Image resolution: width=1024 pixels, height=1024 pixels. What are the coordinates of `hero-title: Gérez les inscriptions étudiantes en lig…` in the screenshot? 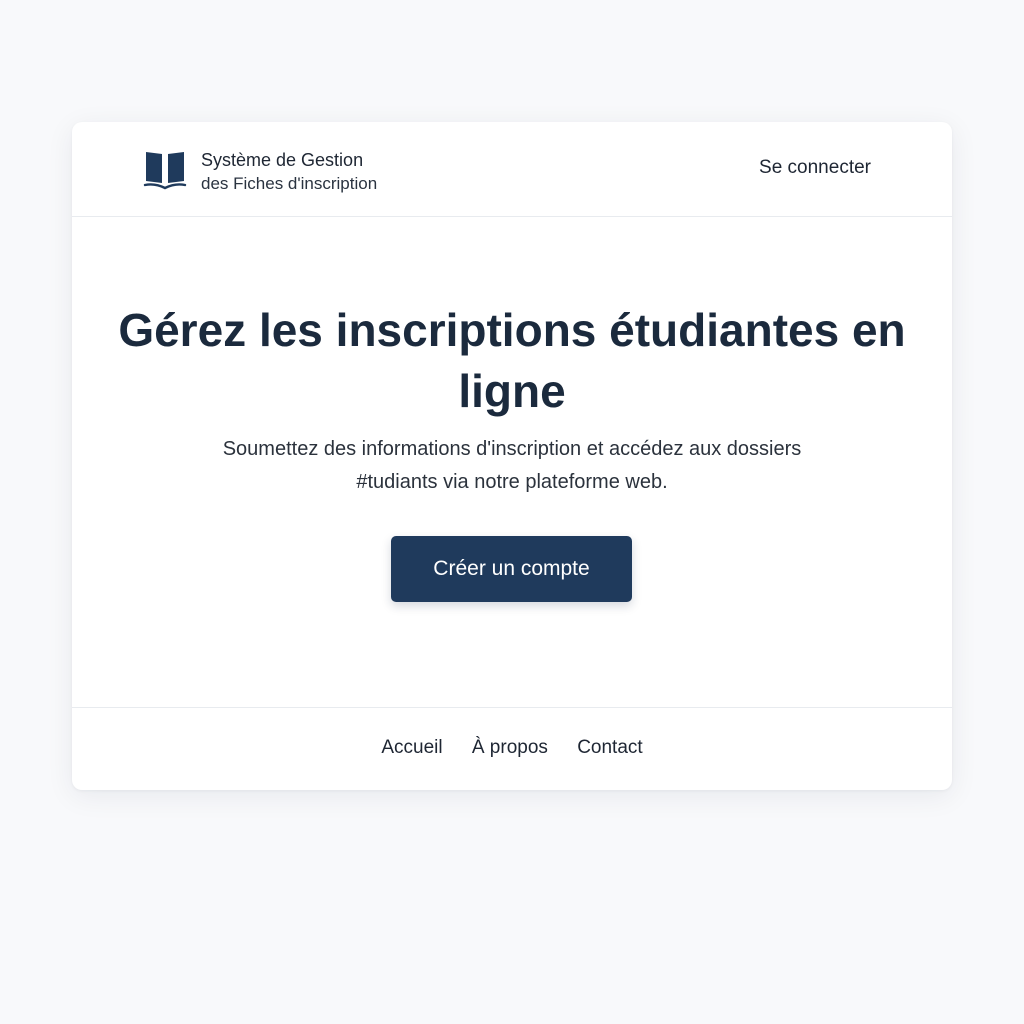 It's located at (512, 361).